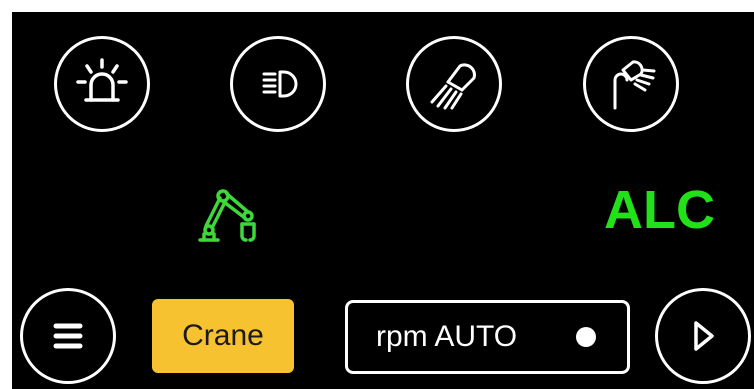 This screenshot has width=754, height=389. I want to click on spotlight-button, so click(631, 84).